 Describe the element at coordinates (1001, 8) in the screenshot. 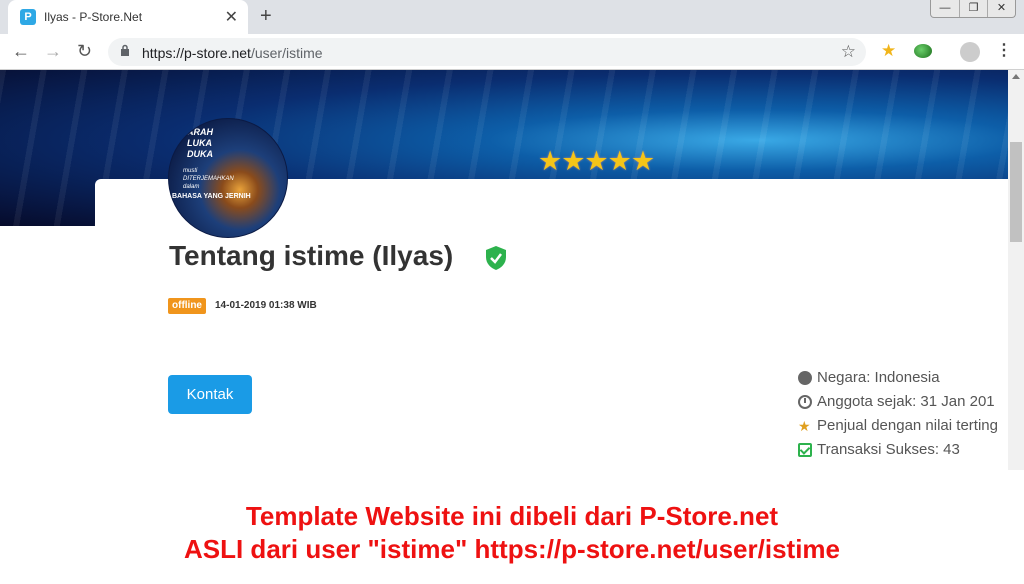

I see `window-close-button: ✕` at that location.